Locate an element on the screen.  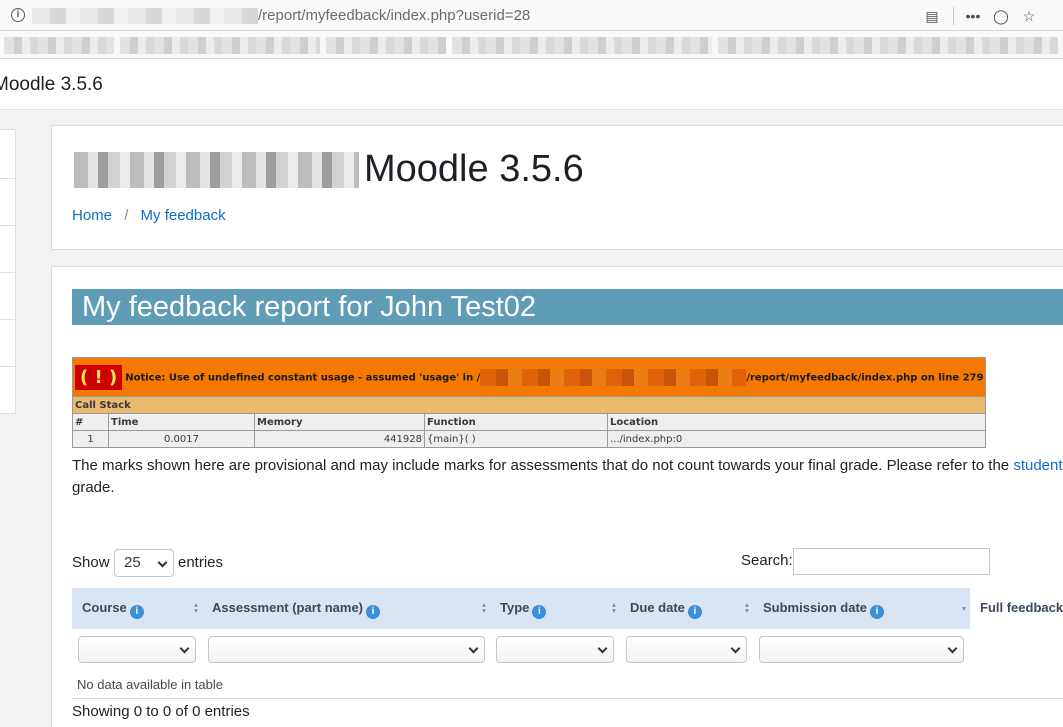
page-size-value: 25 is located at coordinates (132, 562).